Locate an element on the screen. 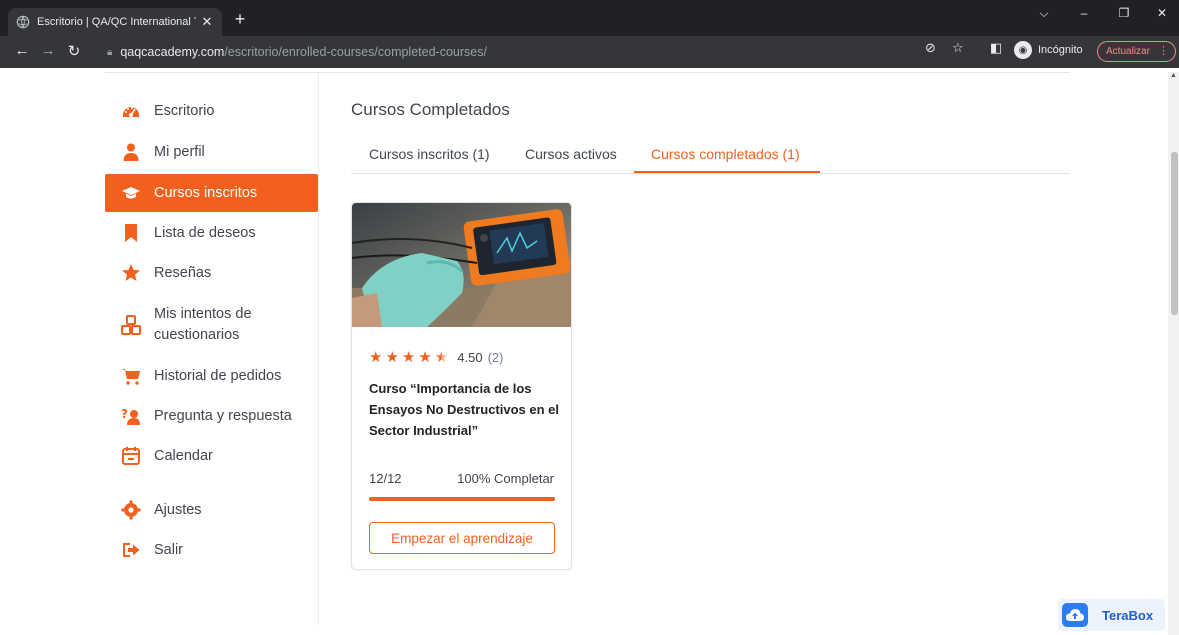  progress-count: 12/12 is located at coordinates (385, 478).